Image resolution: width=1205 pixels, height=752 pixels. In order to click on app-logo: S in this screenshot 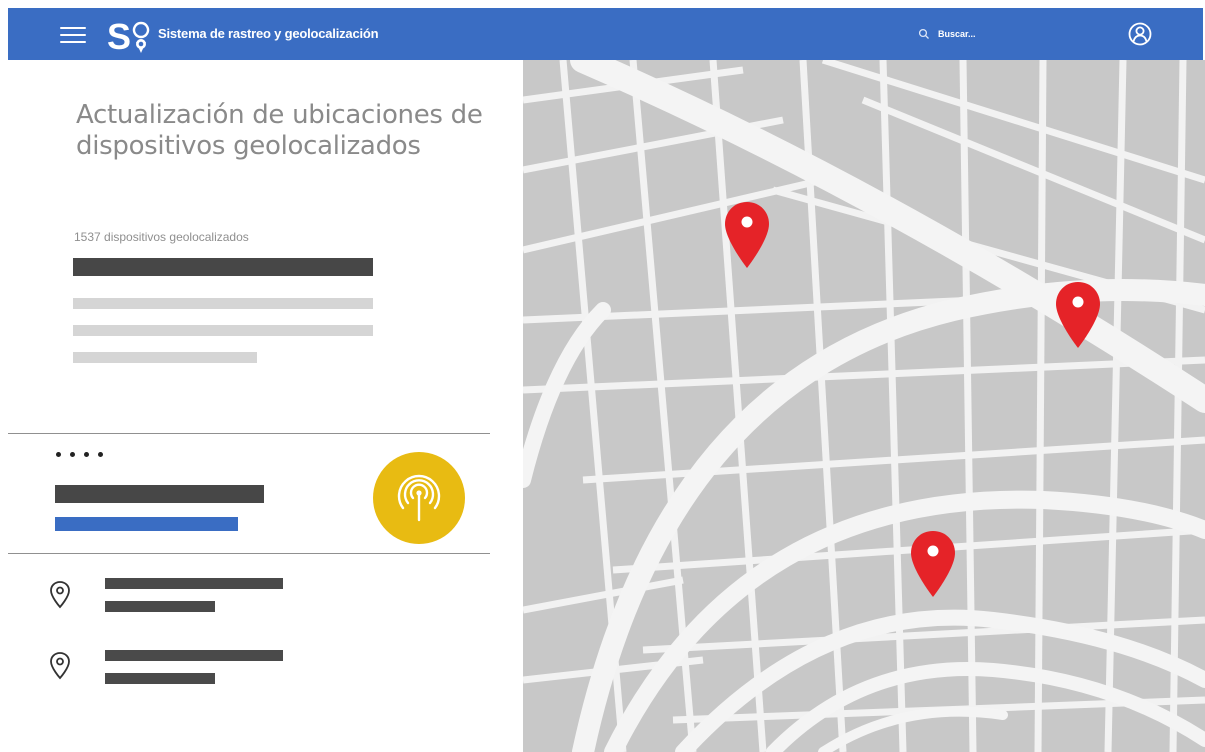, I will do `click(130, 36)`.